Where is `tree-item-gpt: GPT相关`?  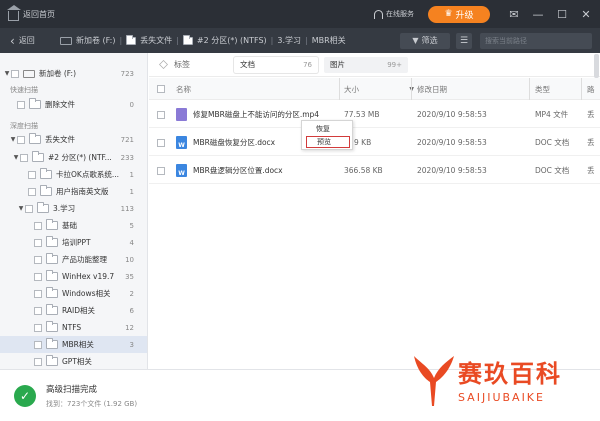
tree-item-gpt: GPT相关 is located at coordinates (73, 361).